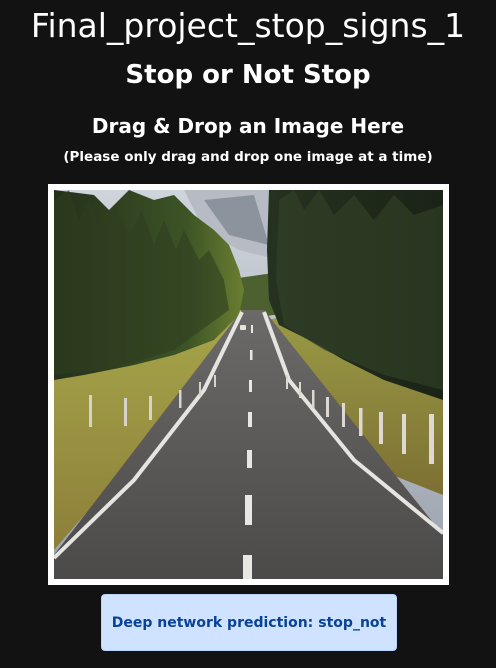 Image resolution: width=496 pixels, height=668 pixels. I want to click on app-title: Final_project_stop_signs_1, so click(248, 25).